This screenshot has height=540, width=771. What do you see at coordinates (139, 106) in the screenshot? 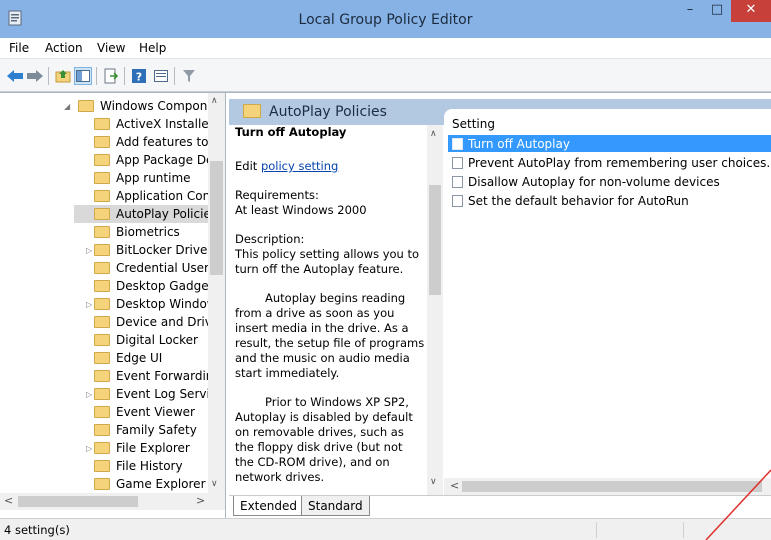
I see `tree-item: ◢ Windows Compone` at bounding box center [139, 106].